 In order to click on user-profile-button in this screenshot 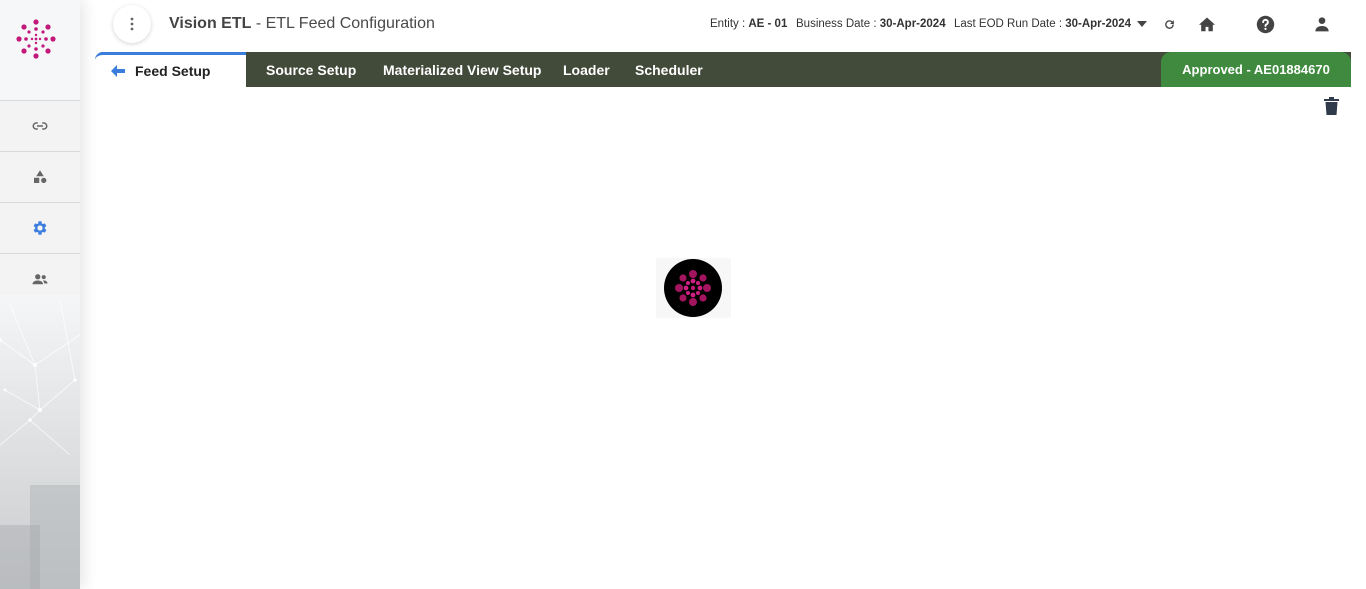, I will do `click(1322, 24)`.